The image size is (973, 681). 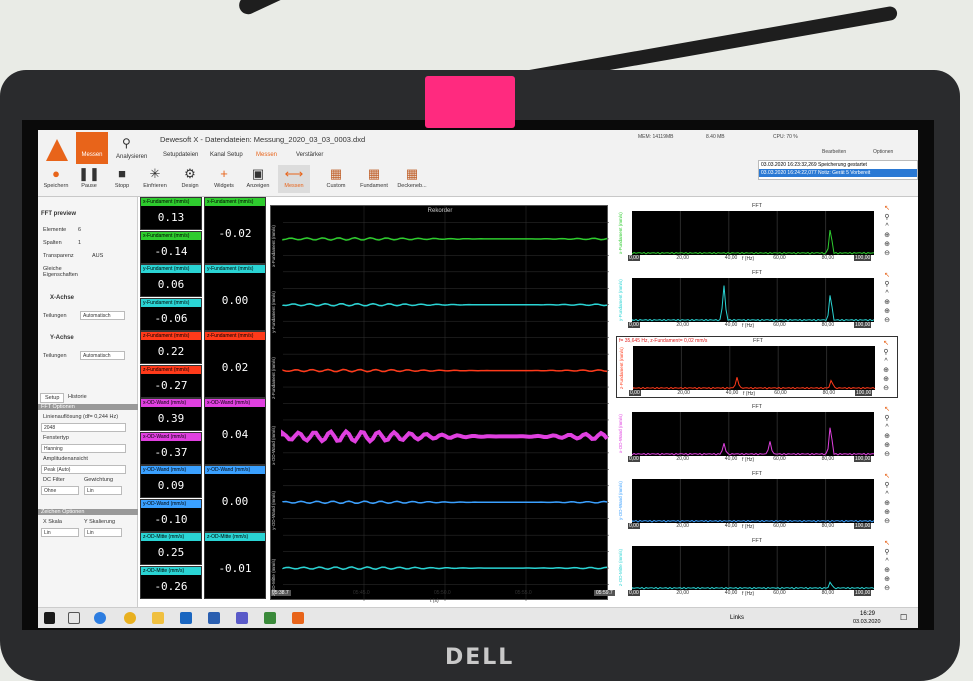 What do you see at coordinates (294, 179) in the screenshot?
I see `measure-button: ⟷ Messen` at bounding box center [294, 179].